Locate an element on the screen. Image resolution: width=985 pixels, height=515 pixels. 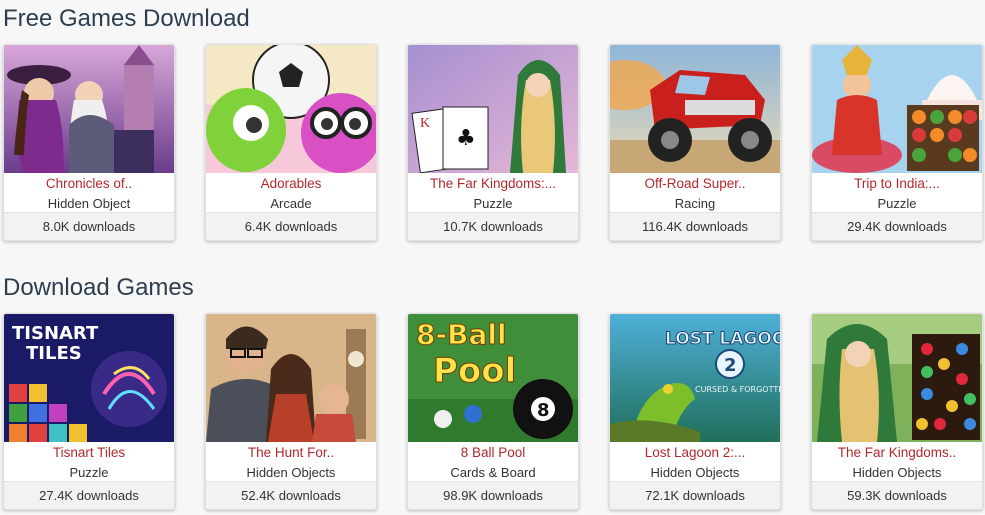
pool-art-line-1: 8-Ball is located at coordinates (461, 334).